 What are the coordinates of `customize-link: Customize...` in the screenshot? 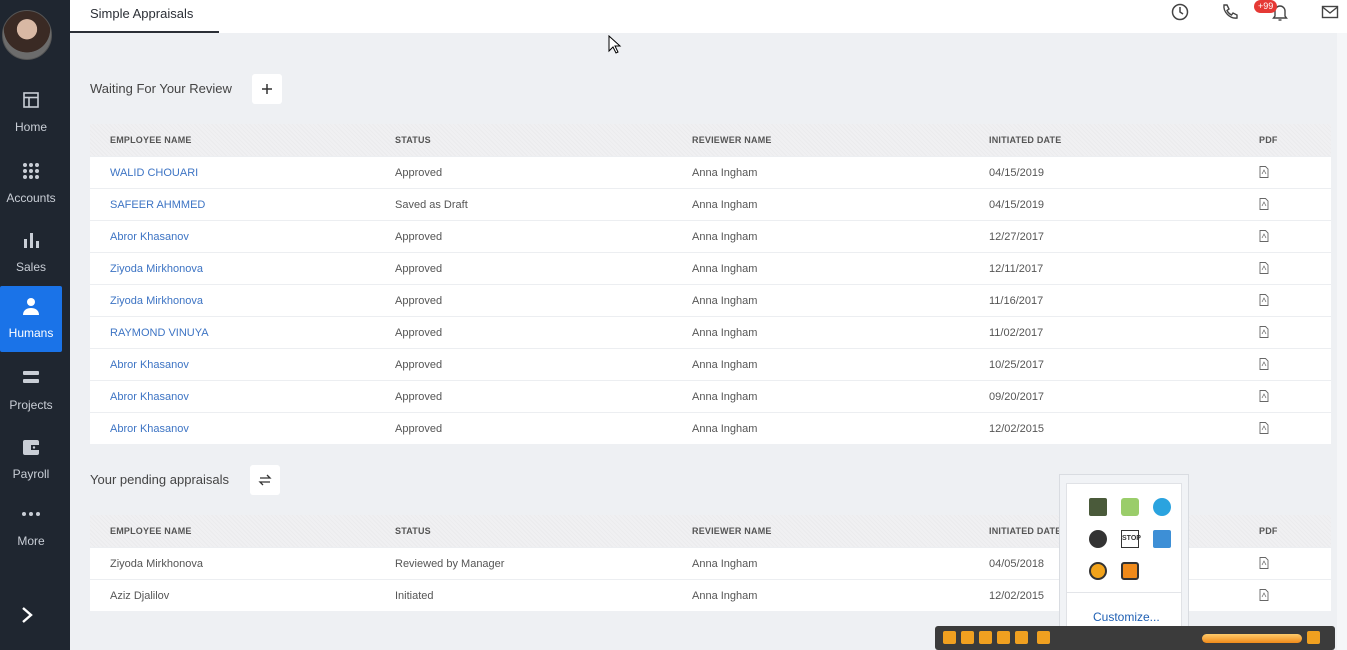 It's located at (1126, 617).